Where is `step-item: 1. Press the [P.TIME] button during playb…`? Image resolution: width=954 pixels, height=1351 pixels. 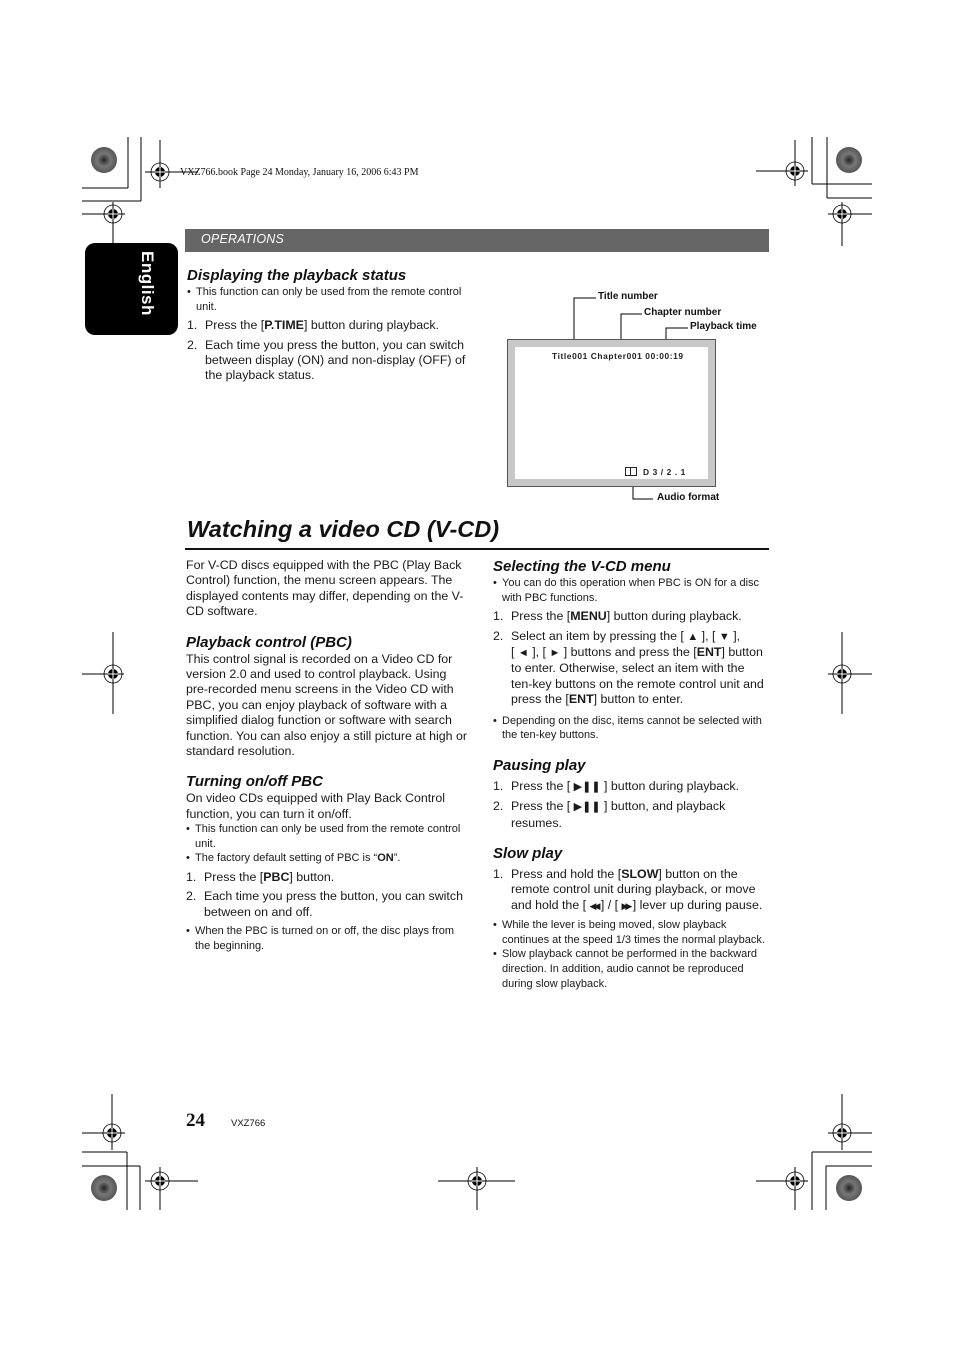 step-item: 1. Press the [P.TIME] button during playb… is located at coordinates (313, 325).